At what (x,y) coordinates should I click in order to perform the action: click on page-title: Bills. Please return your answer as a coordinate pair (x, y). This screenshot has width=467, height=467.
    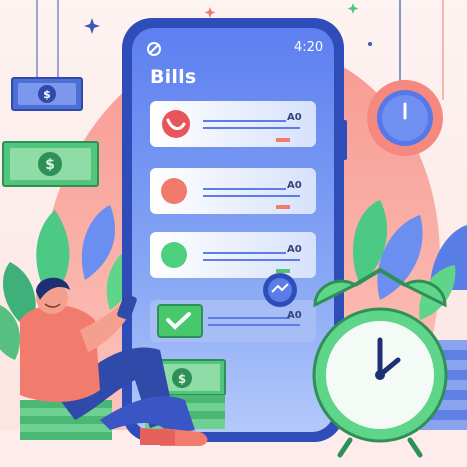
    Looking at the image, I should click on (173, 77).